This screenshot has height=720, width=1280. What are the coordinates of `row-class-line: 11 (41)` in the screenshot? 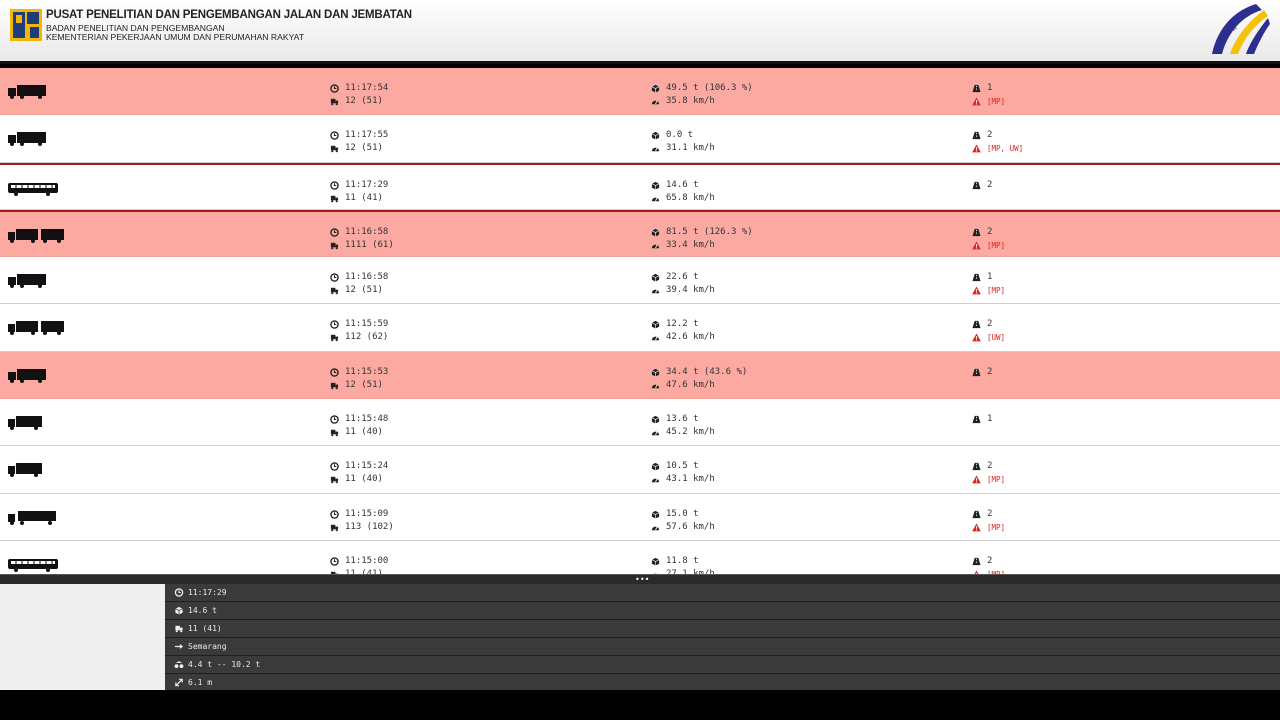 It's located at (358, 198).